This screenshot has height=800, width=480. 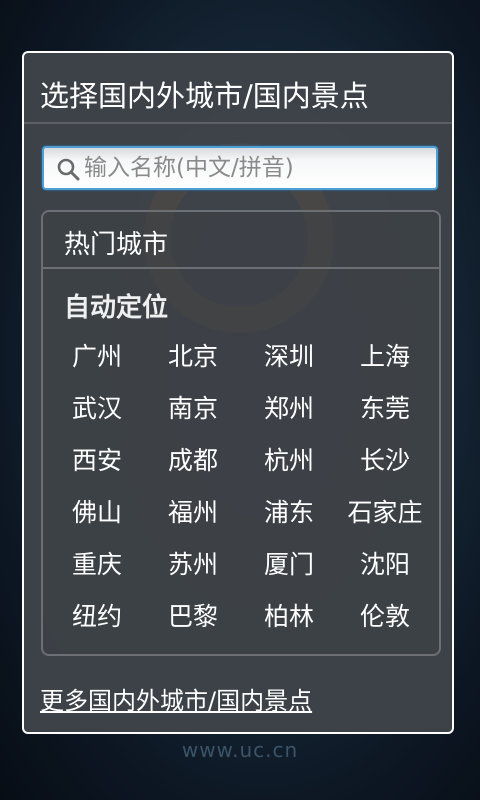 I want to click on search-icon, so click(x=68, y=169).